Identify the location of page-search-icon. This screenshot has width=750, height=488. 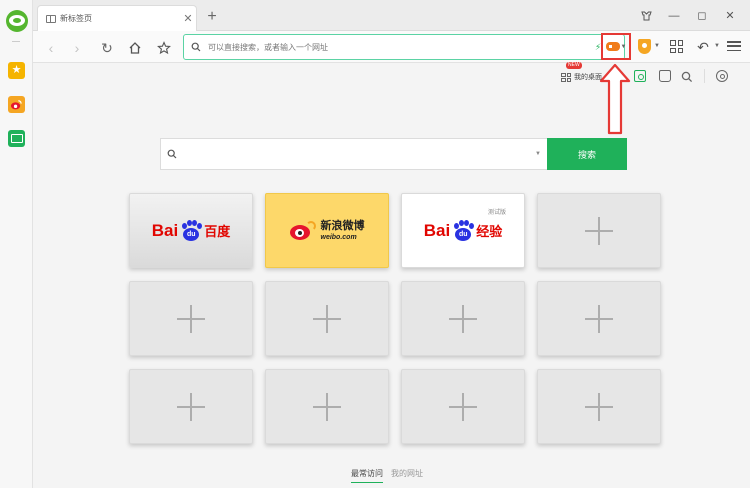
(687, 76).